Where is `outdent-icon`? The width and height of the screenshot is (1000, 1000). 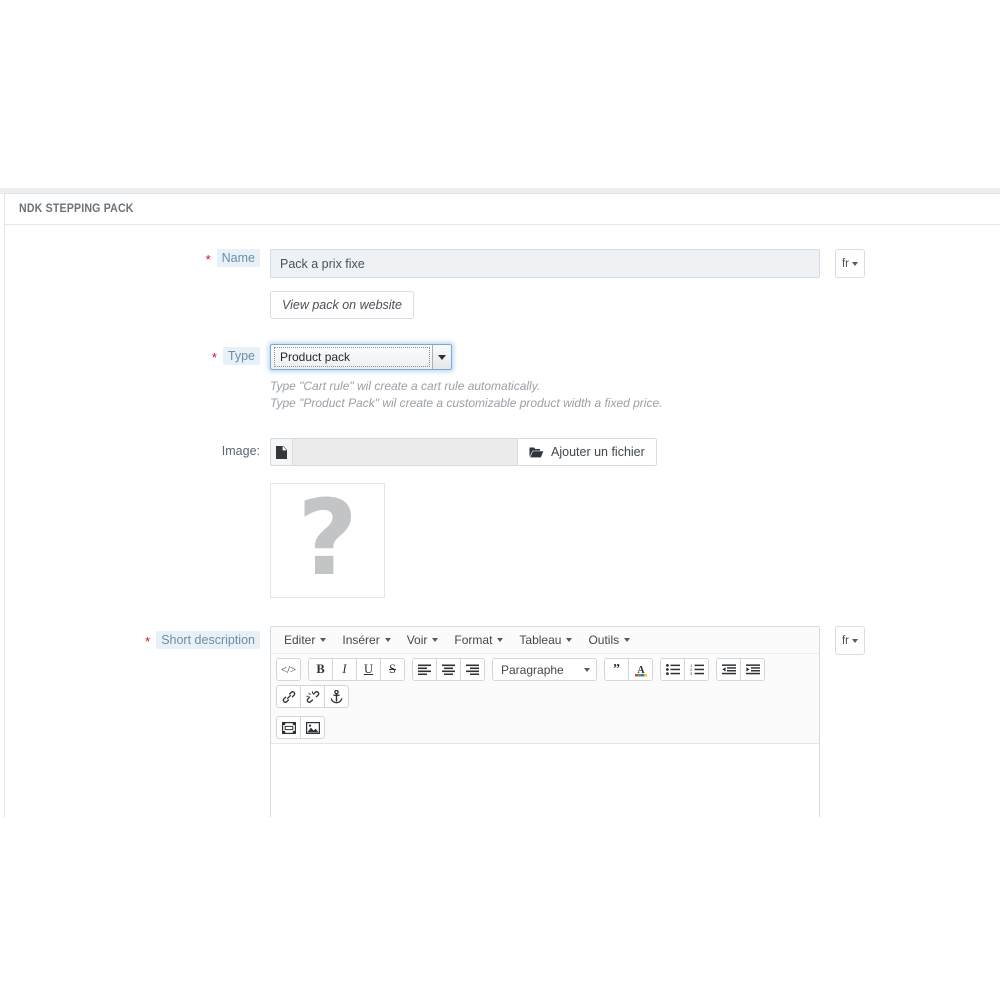
outdent-icon is located at coordinates (728, 669).